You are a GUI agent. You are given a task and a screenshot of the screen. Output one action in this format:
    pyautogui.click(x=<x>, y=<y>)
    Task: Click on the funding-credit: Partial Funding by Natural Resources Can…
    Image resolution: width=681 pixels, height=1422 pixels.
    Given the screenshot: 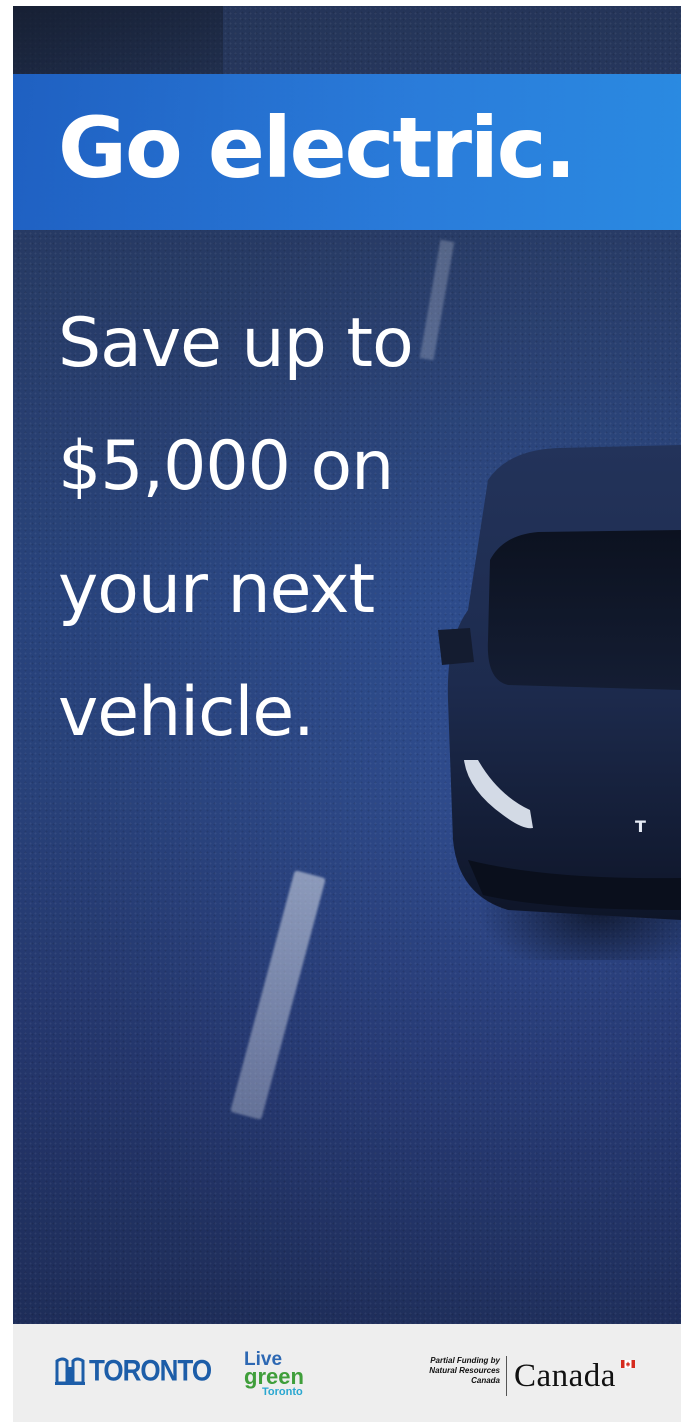 What is the action you would take?
    pyautogui.click(x=455, y=1371)
    